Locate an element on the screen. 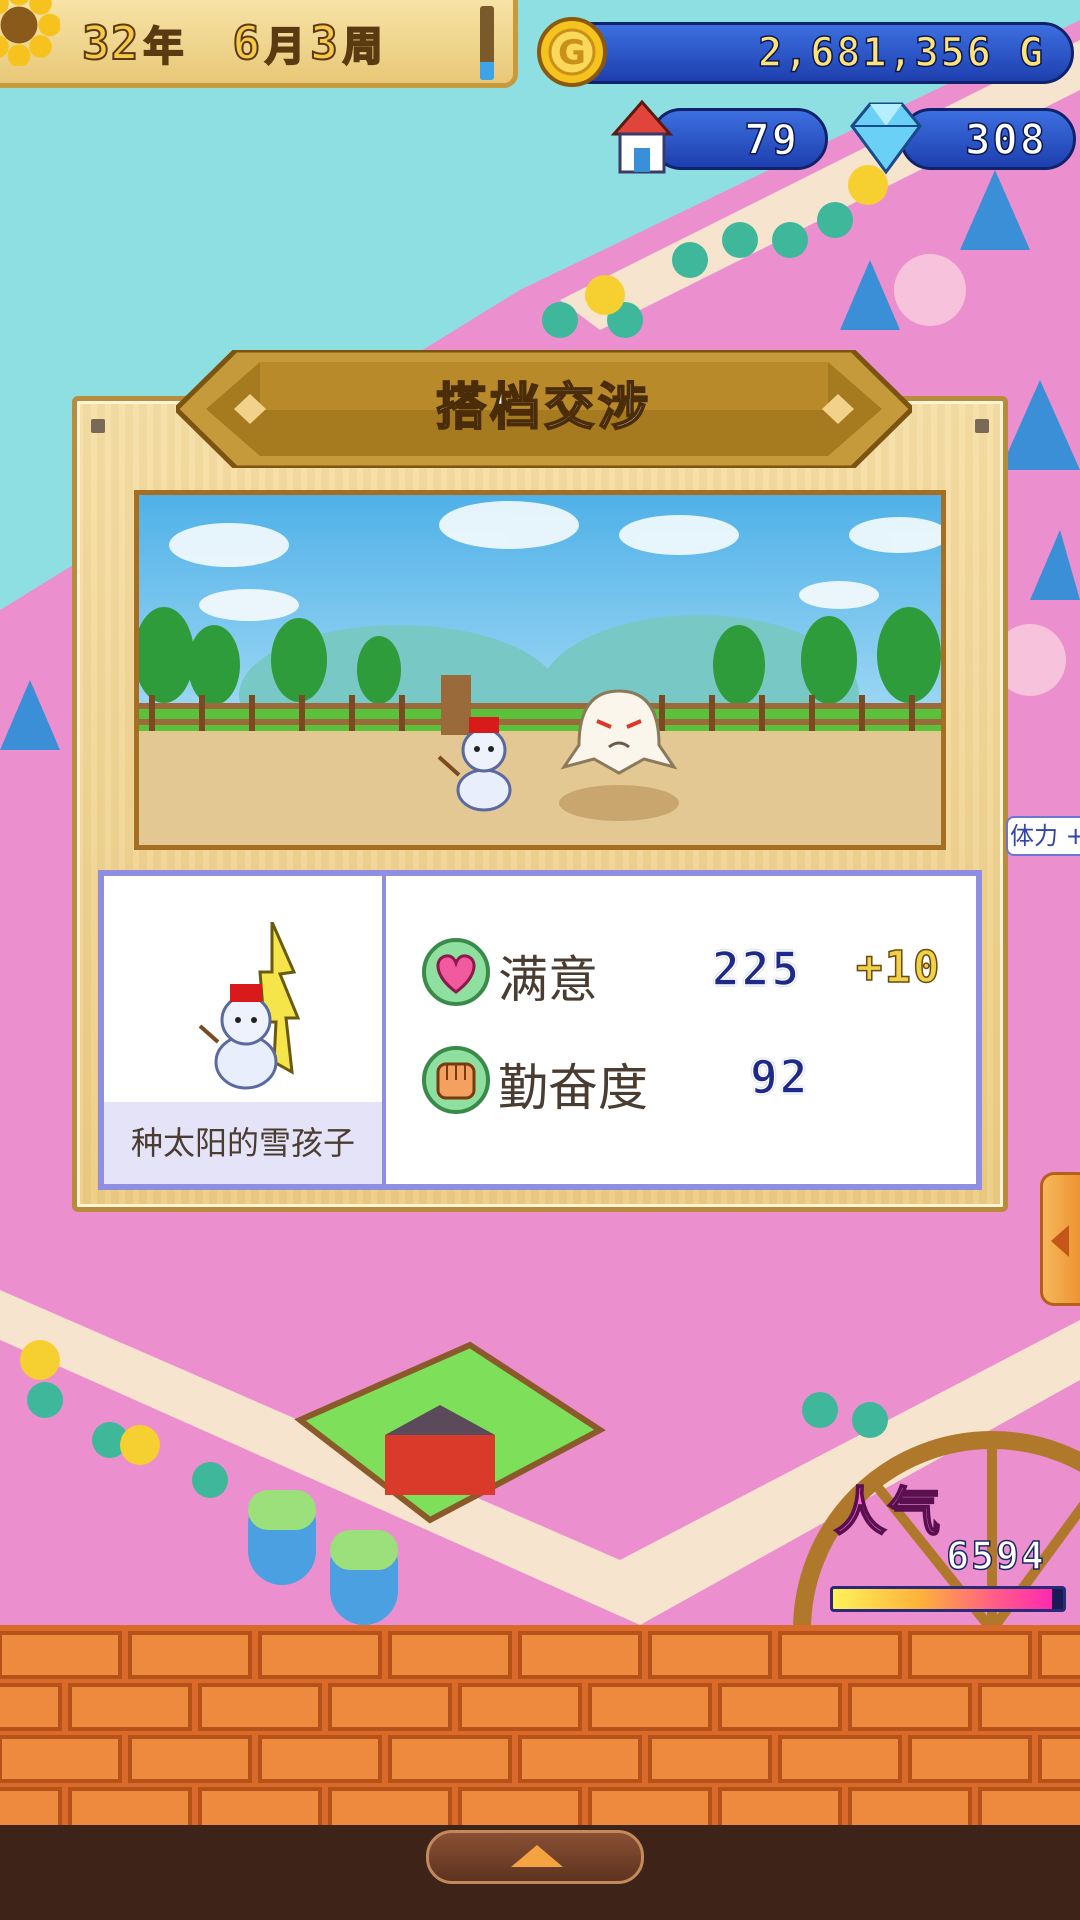  arrow-up-icon is located at coordinates (537, 1856).